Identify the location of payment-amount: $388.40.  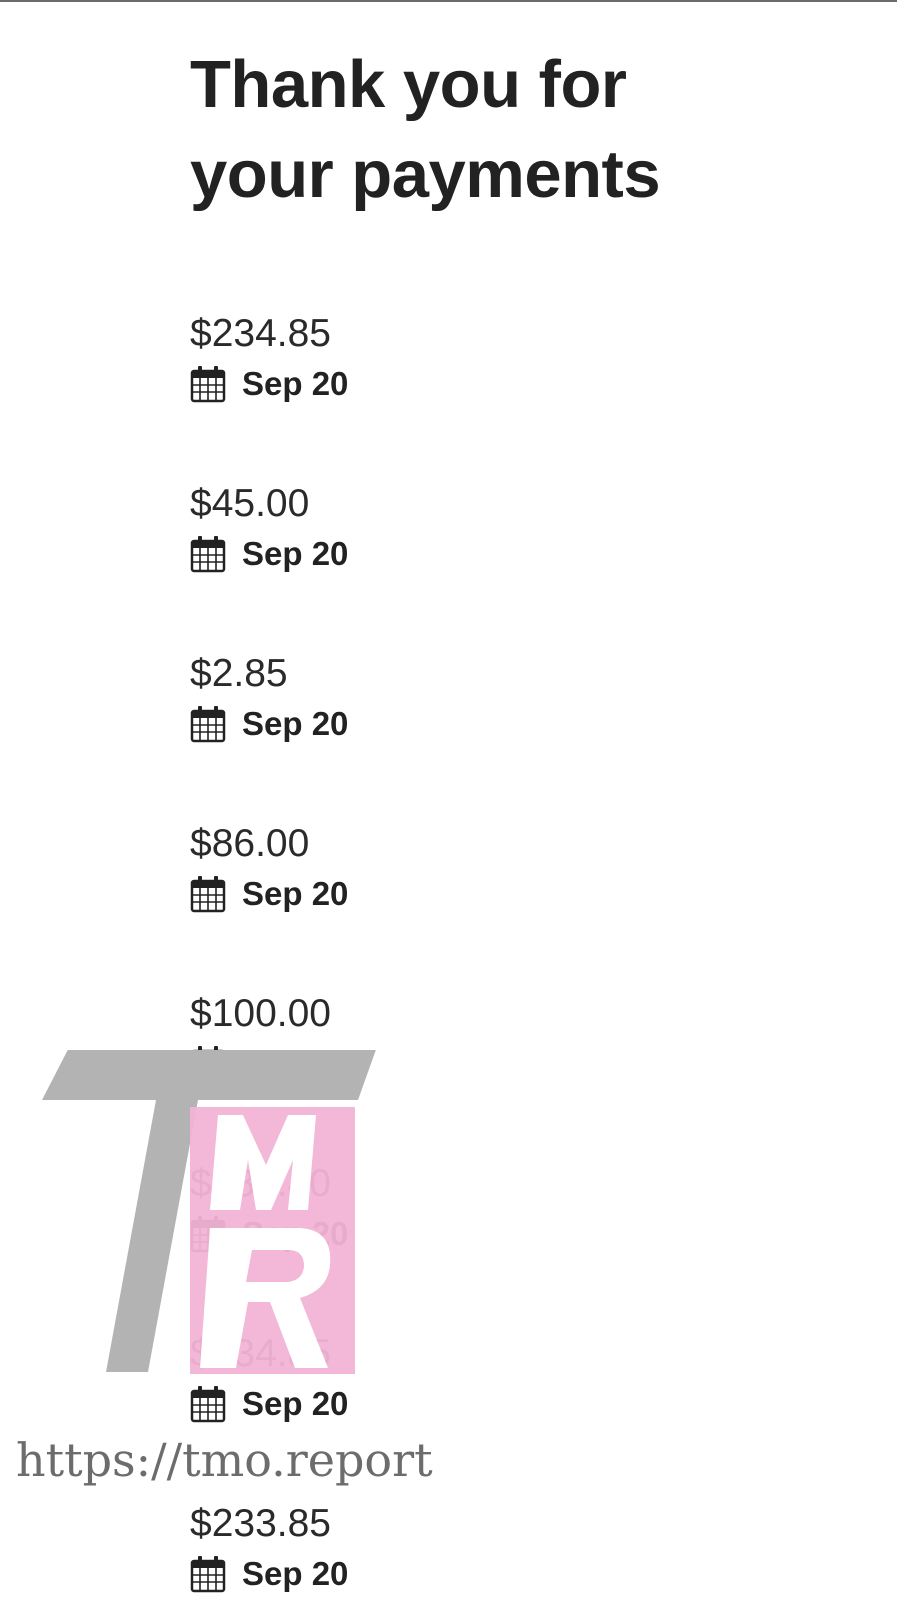
(260, 1183).